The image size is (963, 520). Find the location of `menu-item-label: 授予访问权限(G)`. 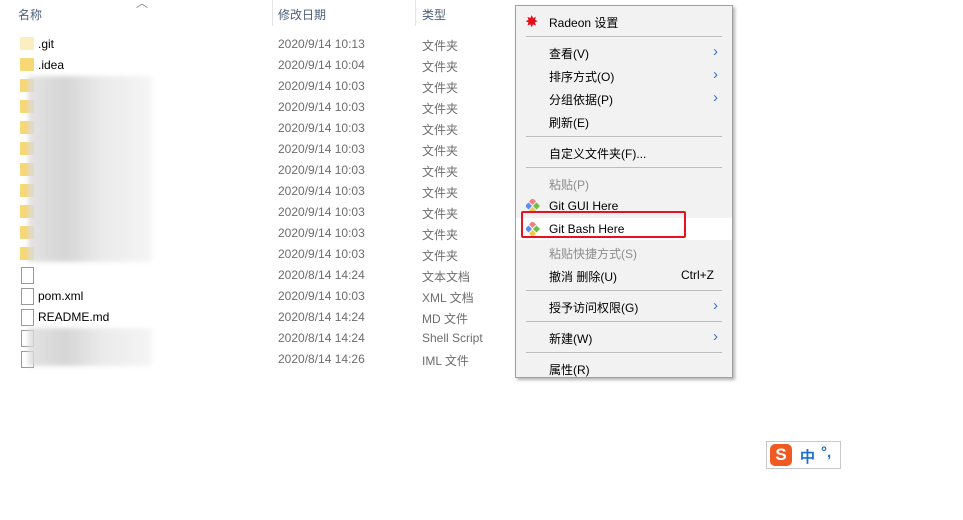

menu-item-label: 授予访问权限(G) is located at coordinates (594, 308).